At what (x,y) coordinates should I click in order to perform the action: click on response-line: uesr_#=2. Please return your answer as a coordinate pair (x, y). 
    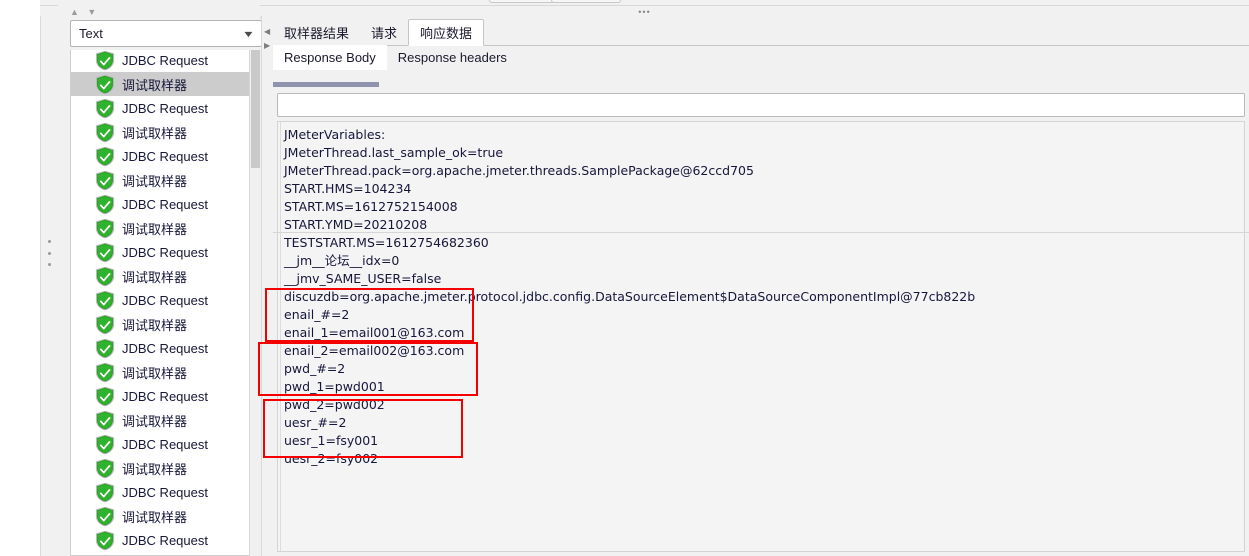
    Looking at the image, I should click on (315, 422).